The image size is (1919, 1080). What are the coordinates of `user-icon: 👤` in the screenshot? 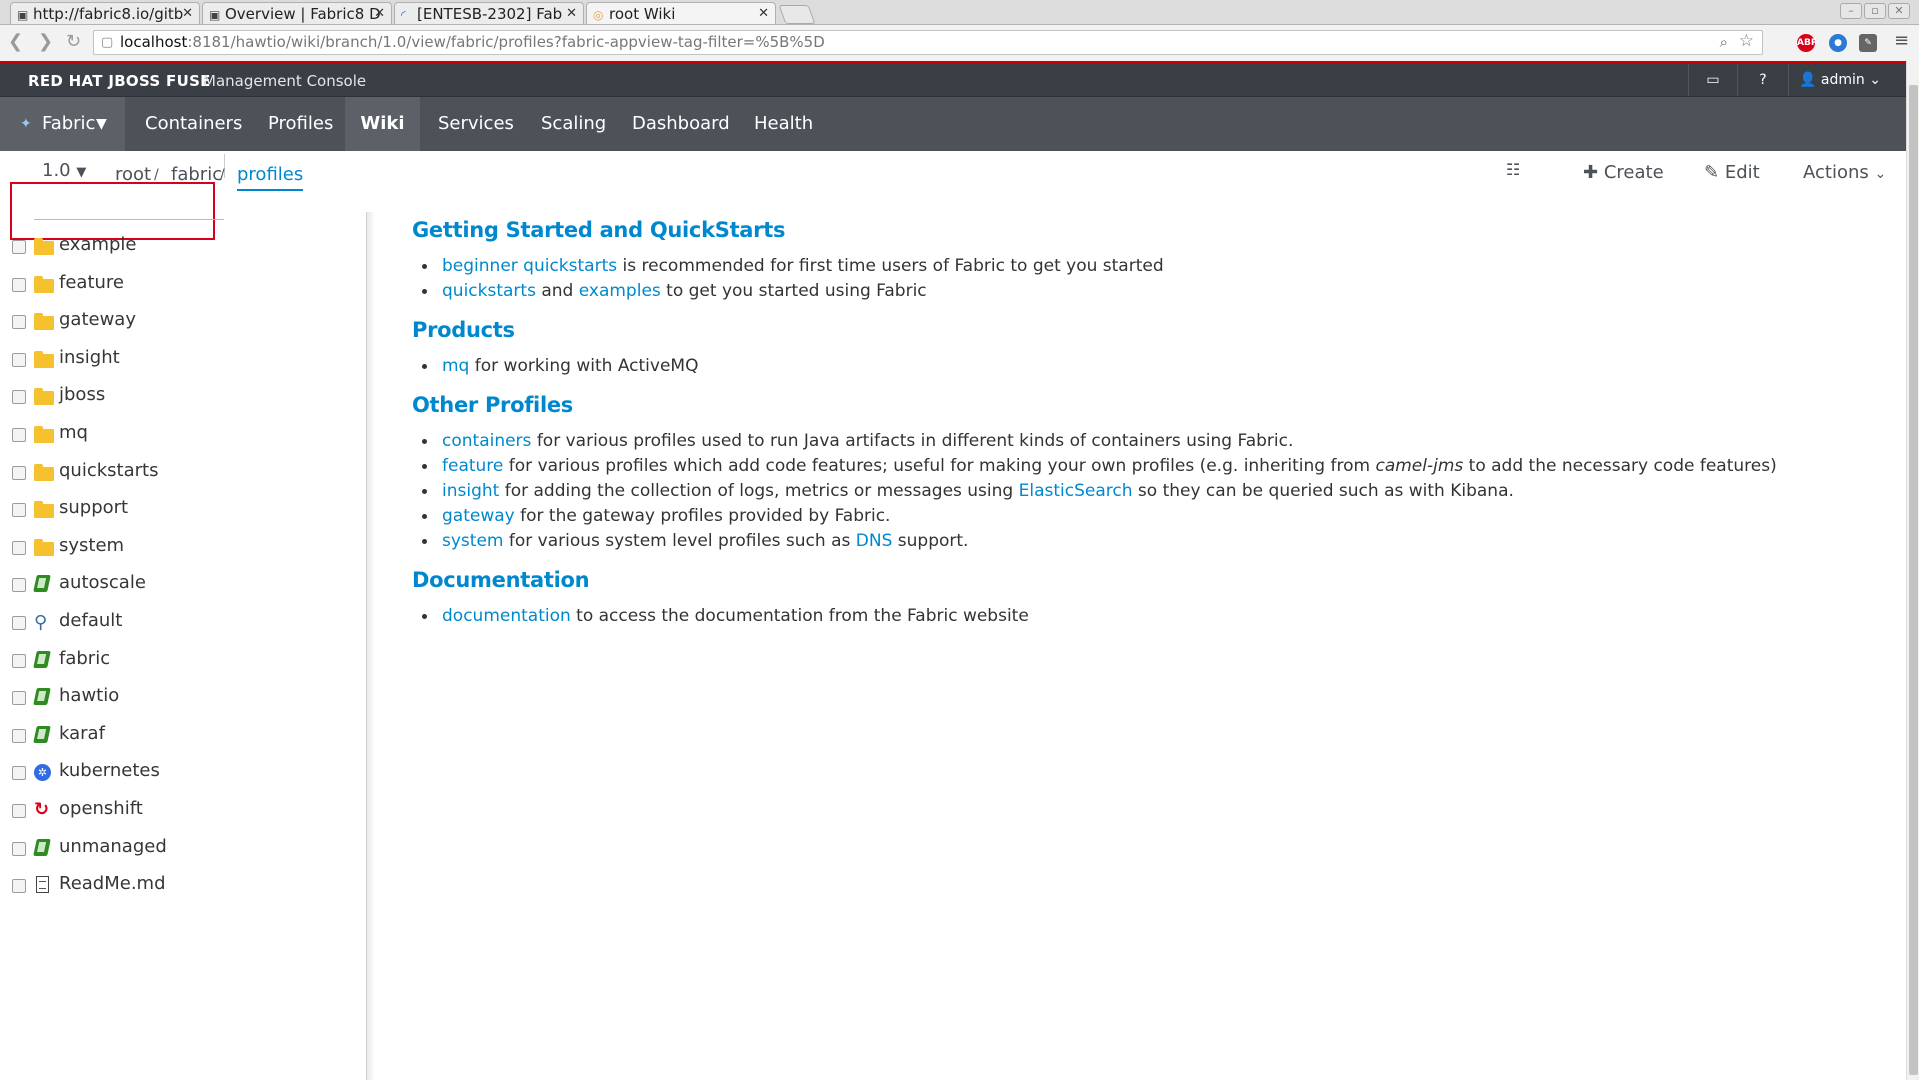 It's located at (1808, 80).